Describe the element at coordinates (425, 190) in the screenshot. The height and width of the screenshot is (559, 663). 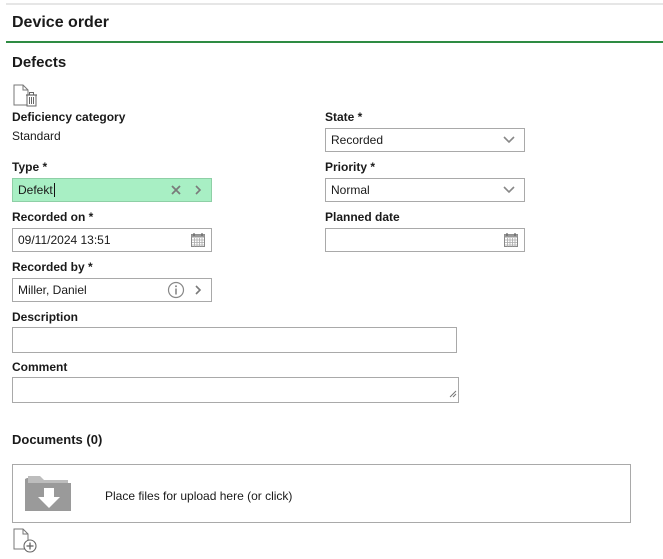
I see `priority-select: Normal` at that location.